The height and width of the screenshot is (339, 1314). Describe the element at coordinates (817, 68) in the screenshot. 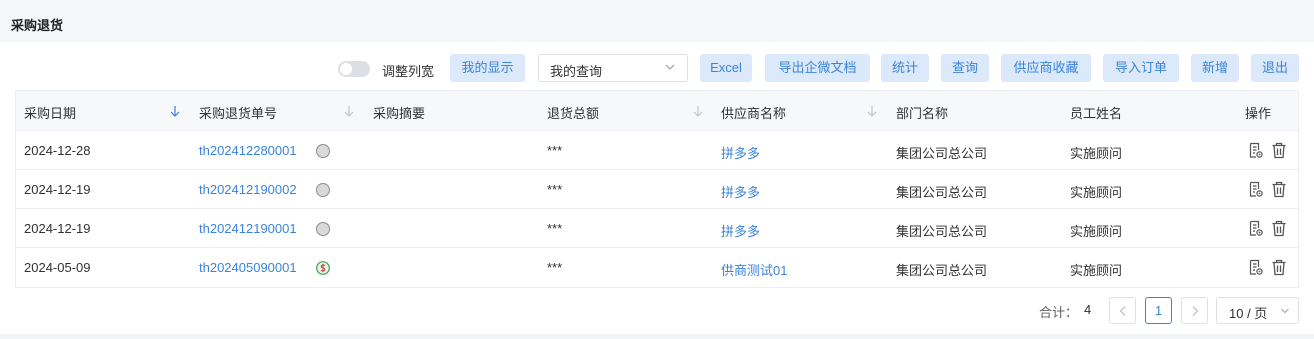

I see `export-wecom-doc-button: 导出企微文档` at that location.